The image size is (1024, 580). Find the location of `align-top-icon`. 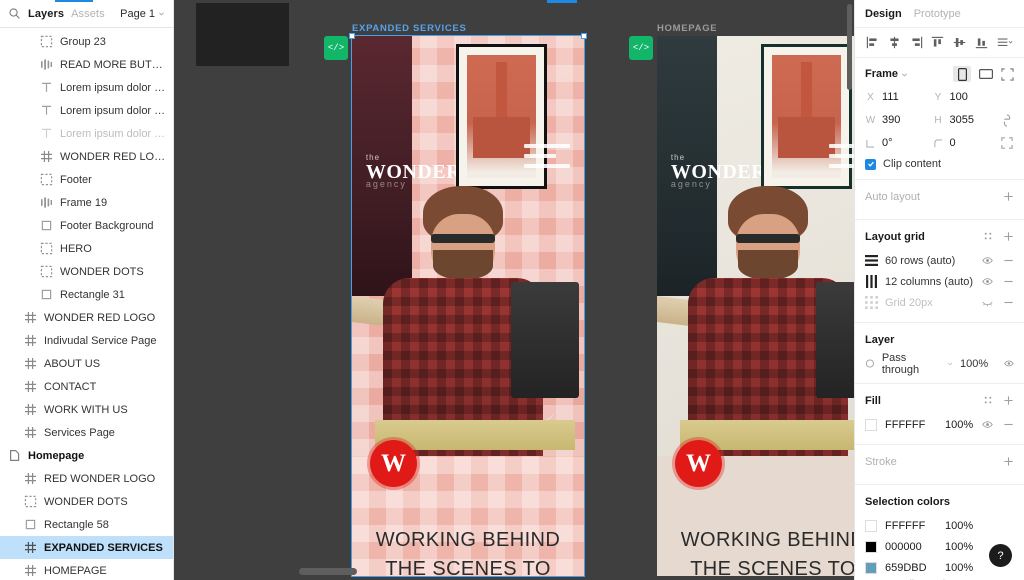

align-top-icon is located at coordinates (937, 42).